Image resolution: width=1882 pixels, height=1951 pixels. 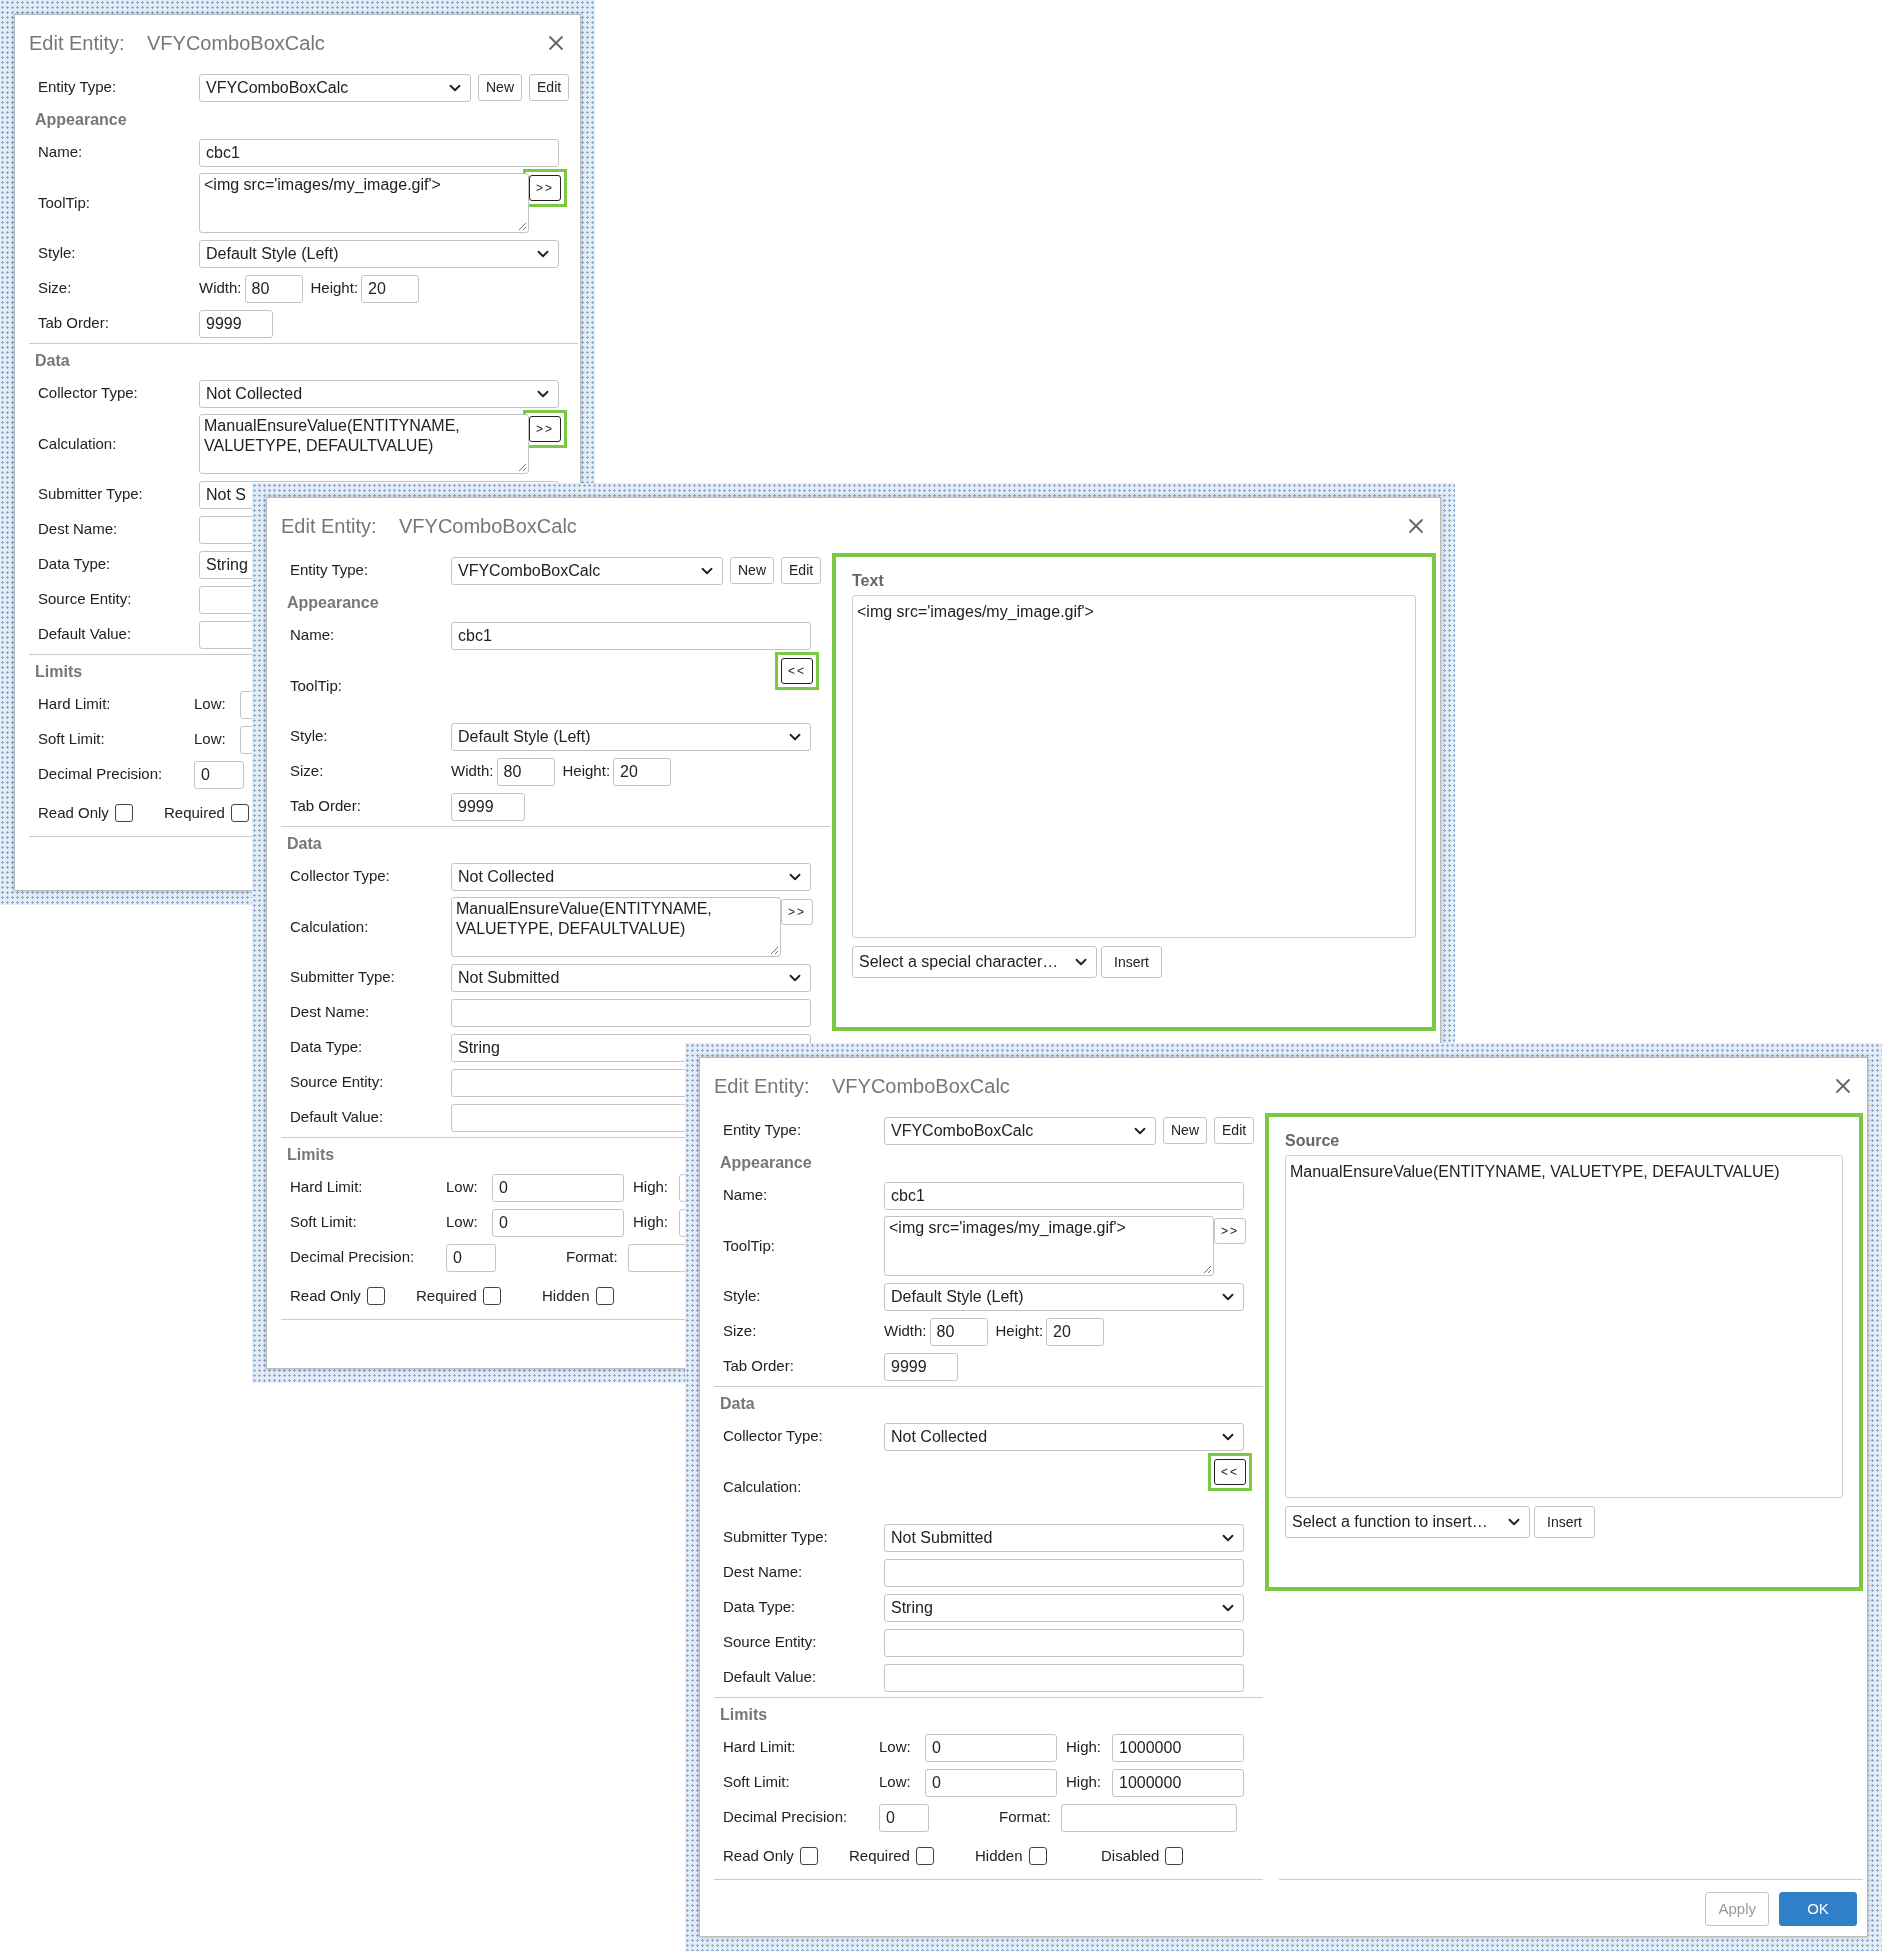 What do you see at coordinates (1818, 1909) in the screenshot?
I see `ok-button: OK` at bounding box center [1818, 1909].